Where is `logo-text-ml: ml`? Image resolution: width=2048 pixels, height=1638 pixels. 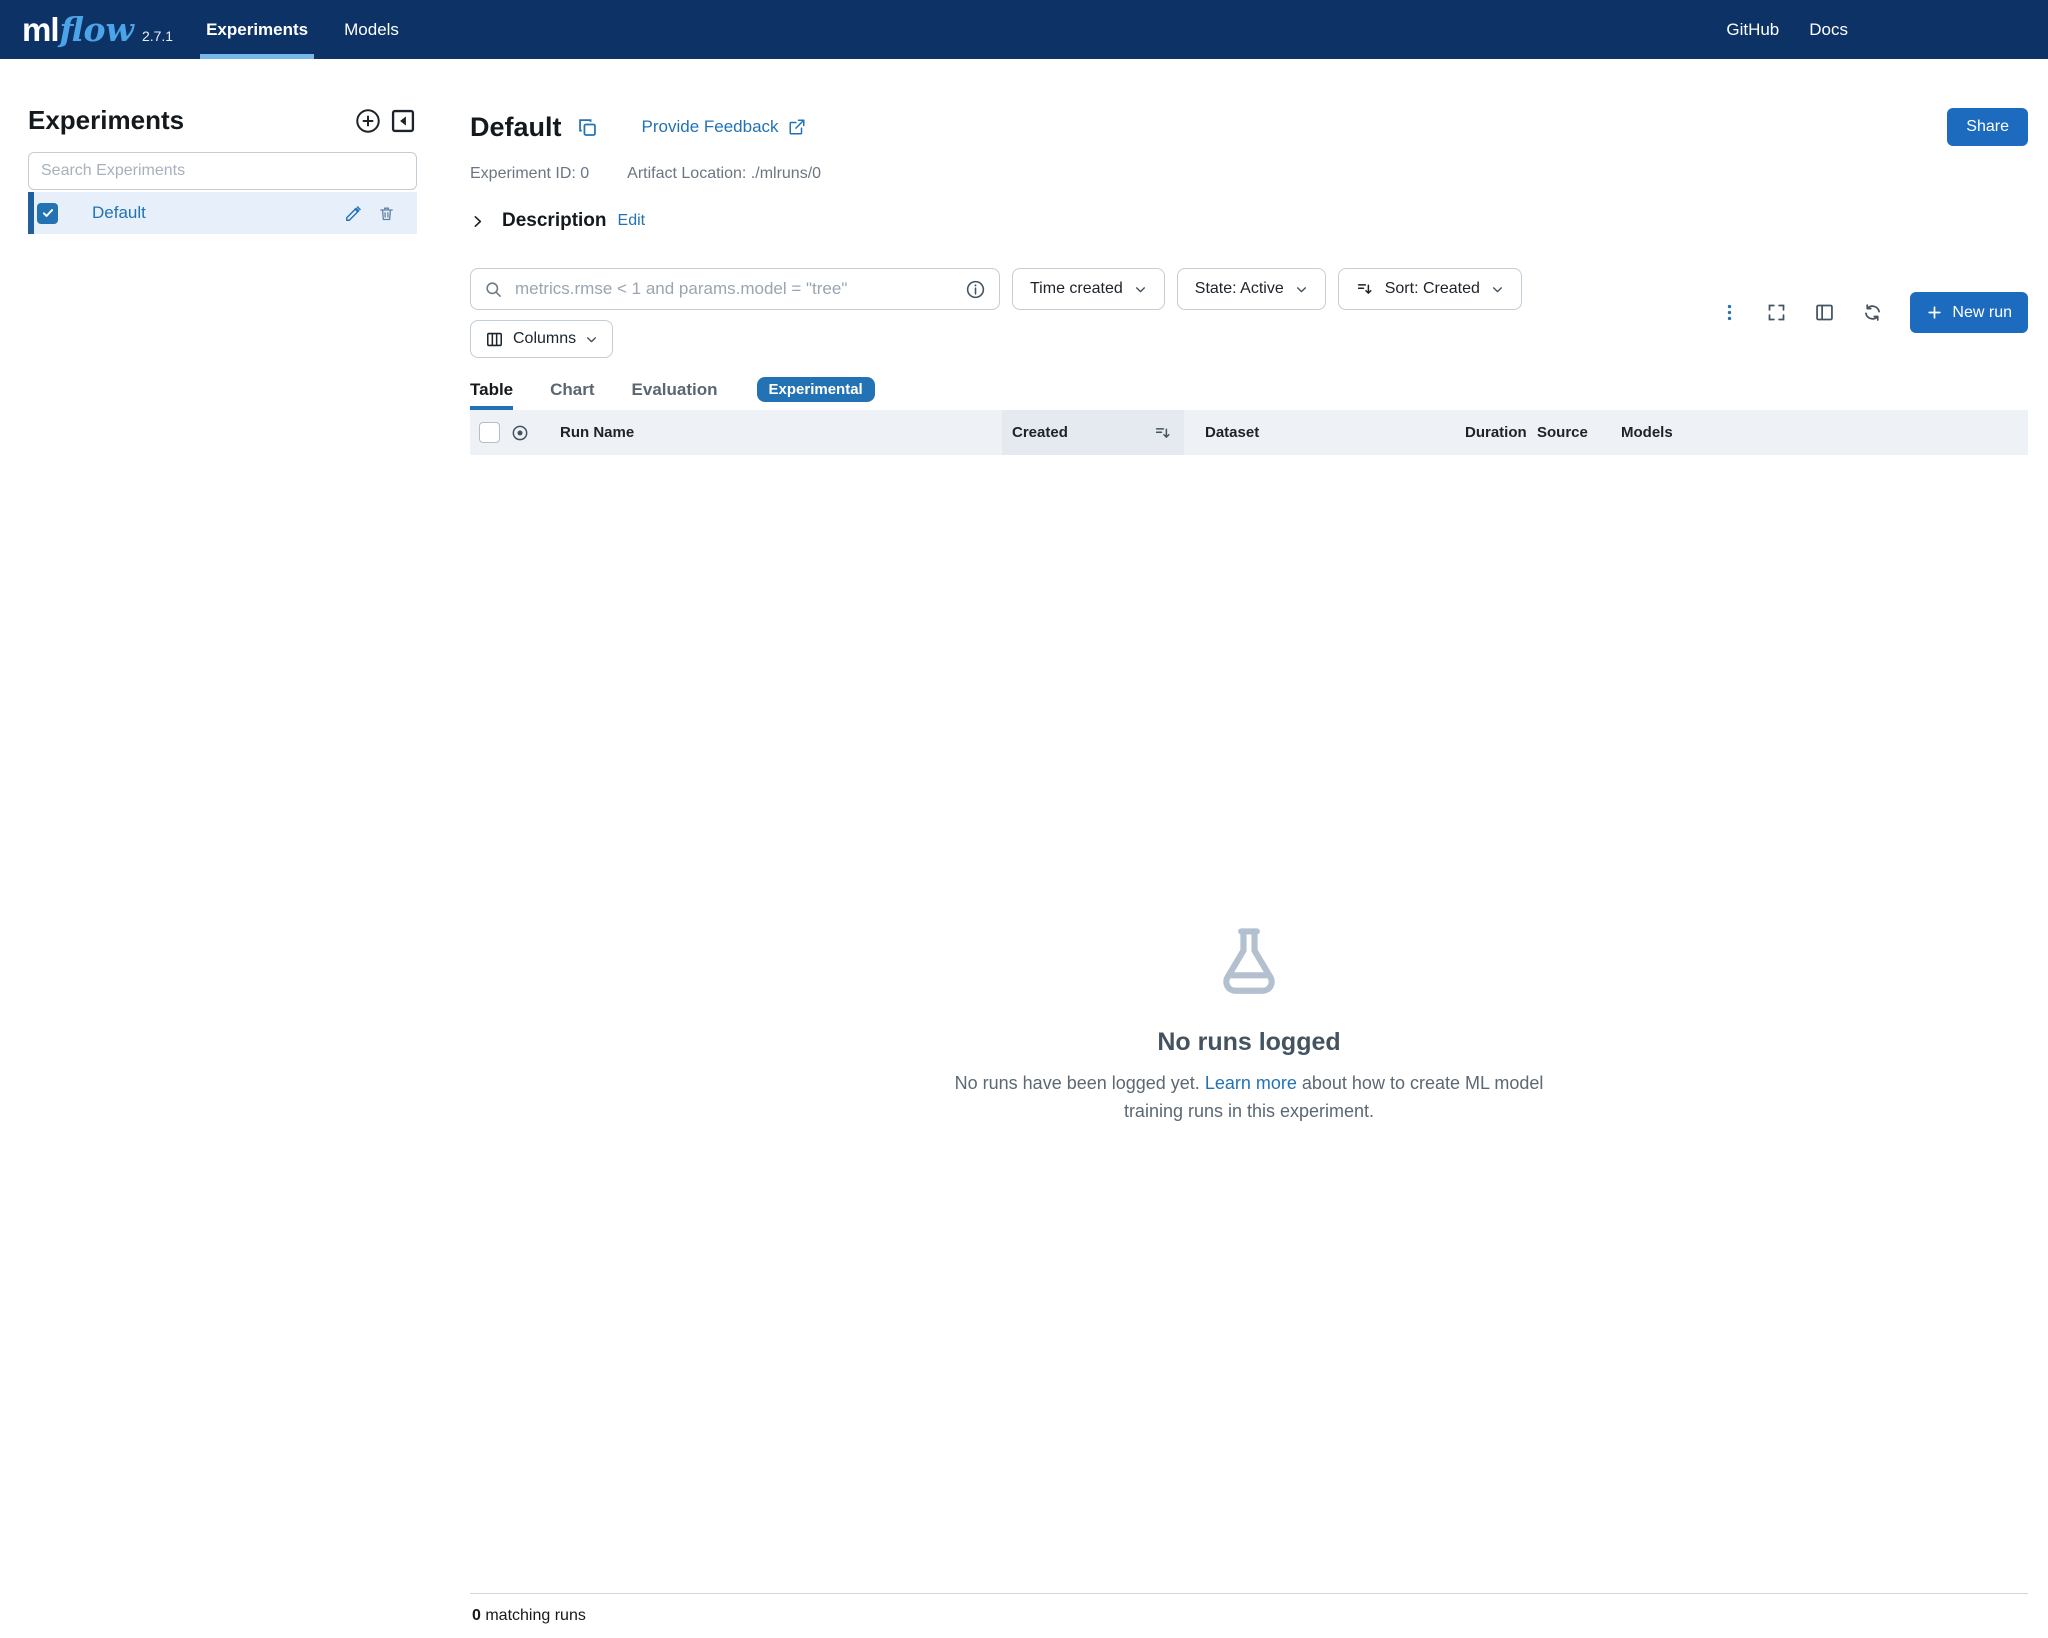 logo-text-ml: ml is located at coordinates (41, 29).